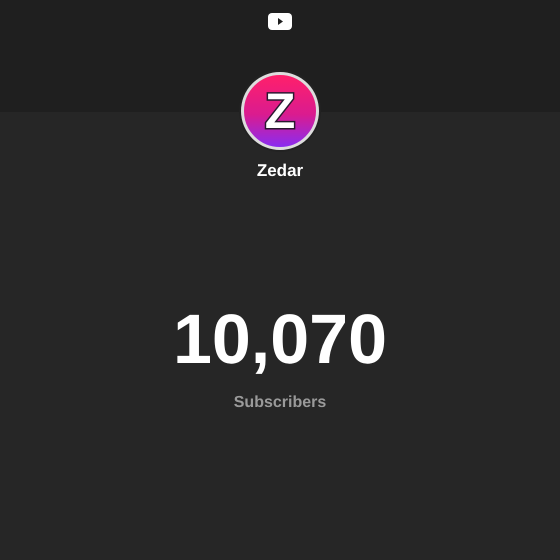  I want to click on subscriber-count: 10,070, so click(280, 339).